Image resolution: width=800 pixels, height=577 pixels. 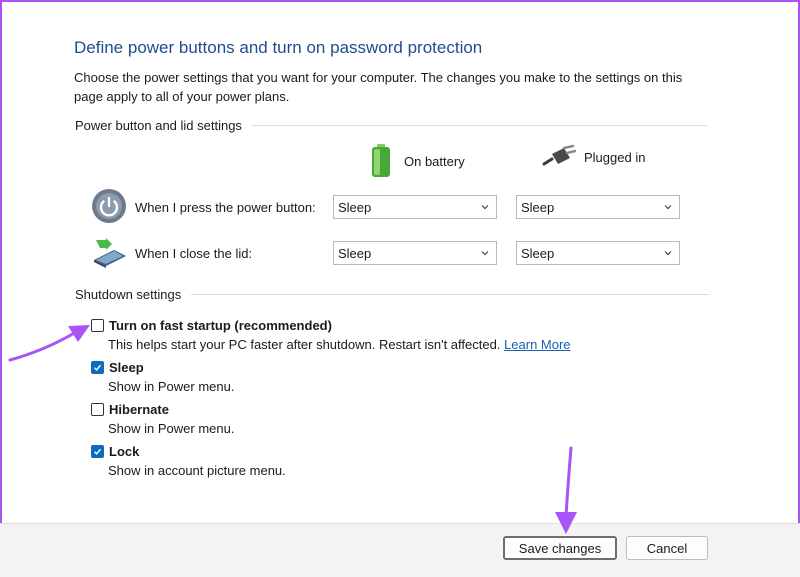 I want to click on shutdown-section-heading: Shutdown settings, so click(x=392, y=294).